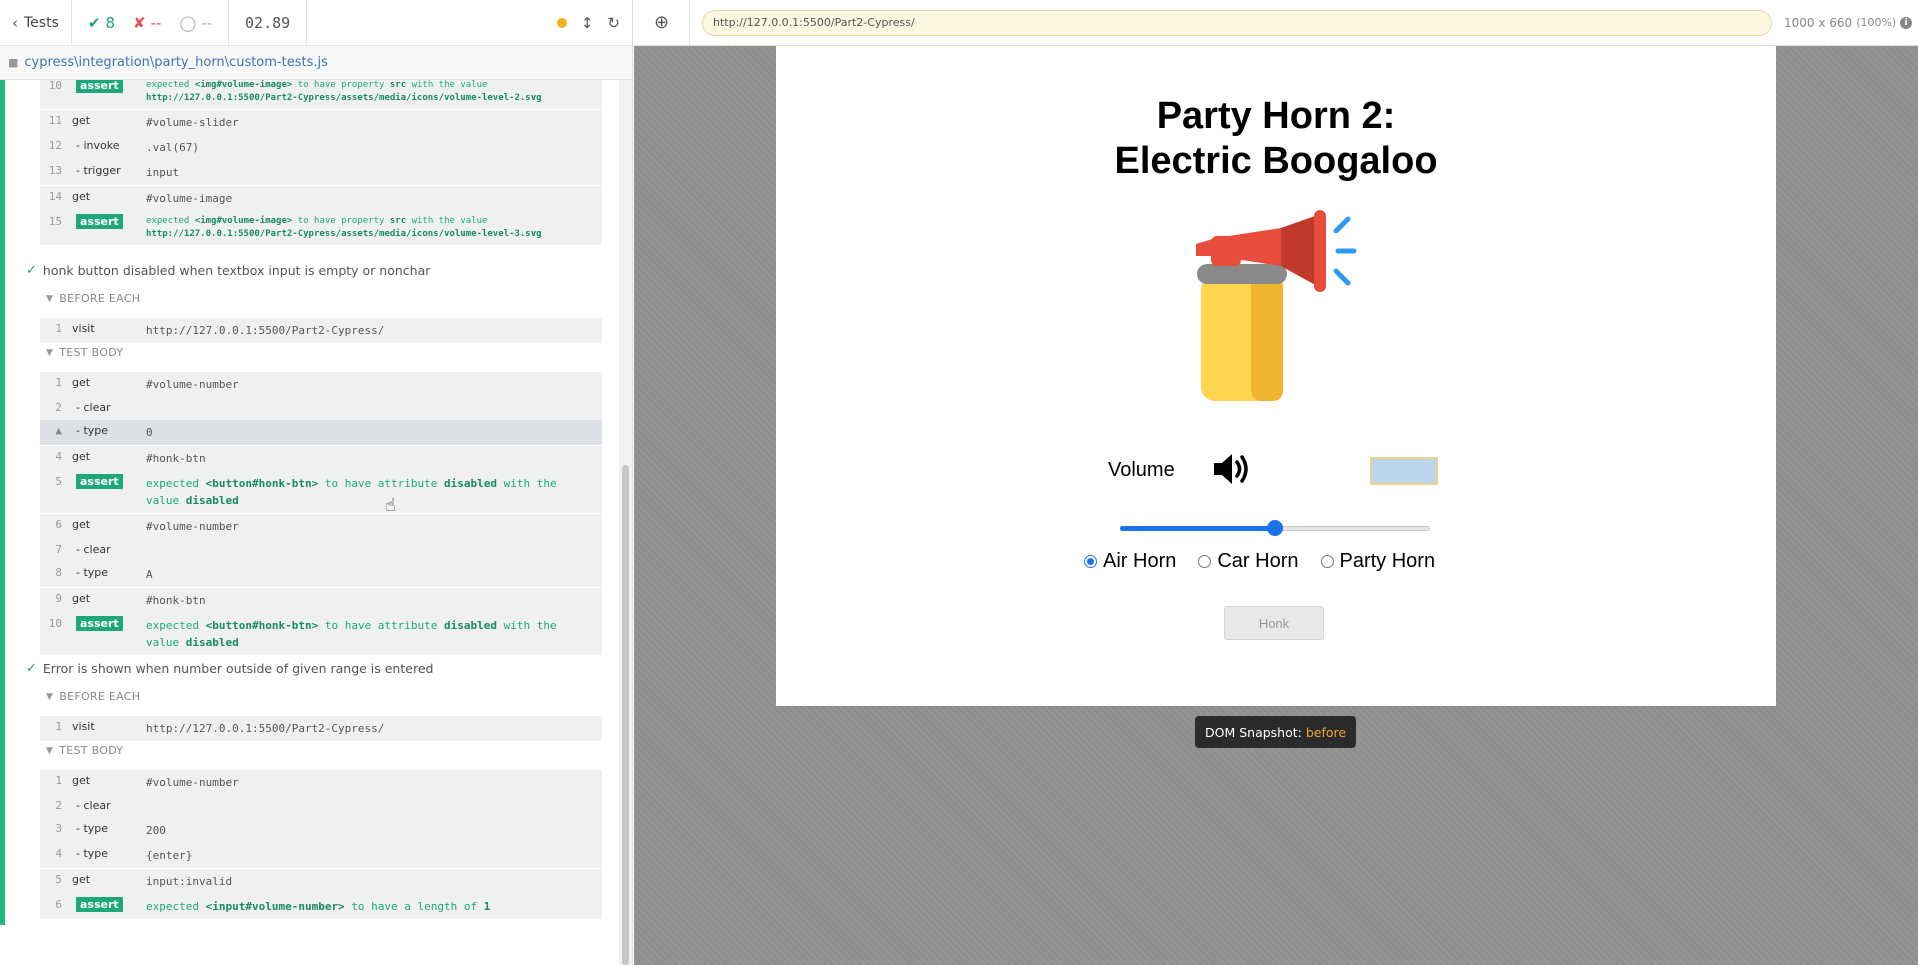 This screenshot has width=1918, height=965. Describe the element at coordinates (613, 23) in the screenshot. I see `restart-icon: ↻` at that location.